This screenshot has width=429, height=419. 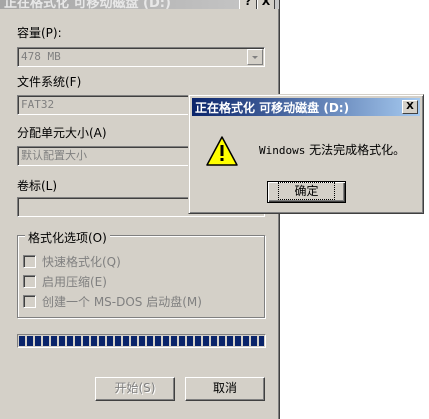 I want to click on ok-button: 确定, so click(x=306, y=192).